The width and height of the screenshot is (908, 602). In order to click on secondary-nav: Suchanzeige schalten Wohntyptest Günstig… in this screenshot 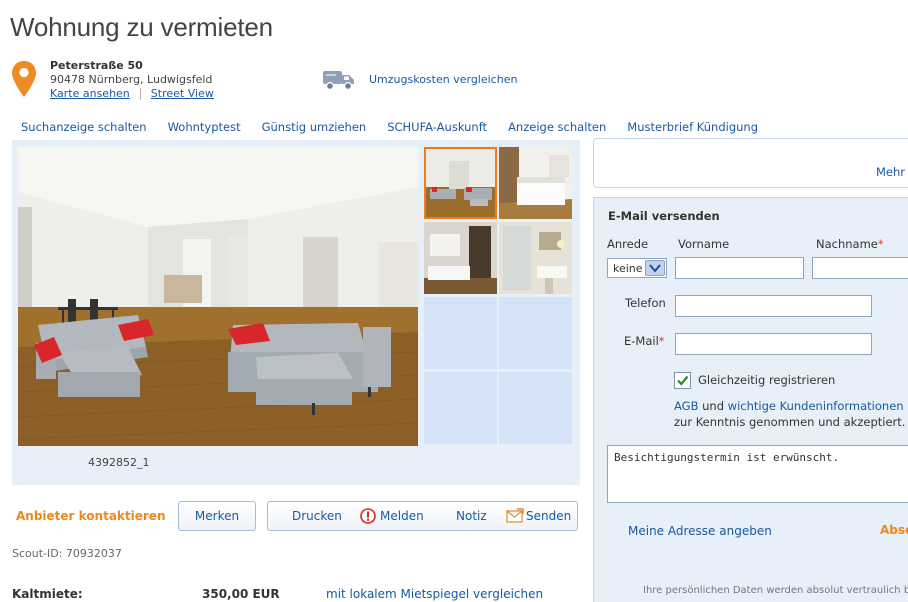, I will do `click(400, 127)`.